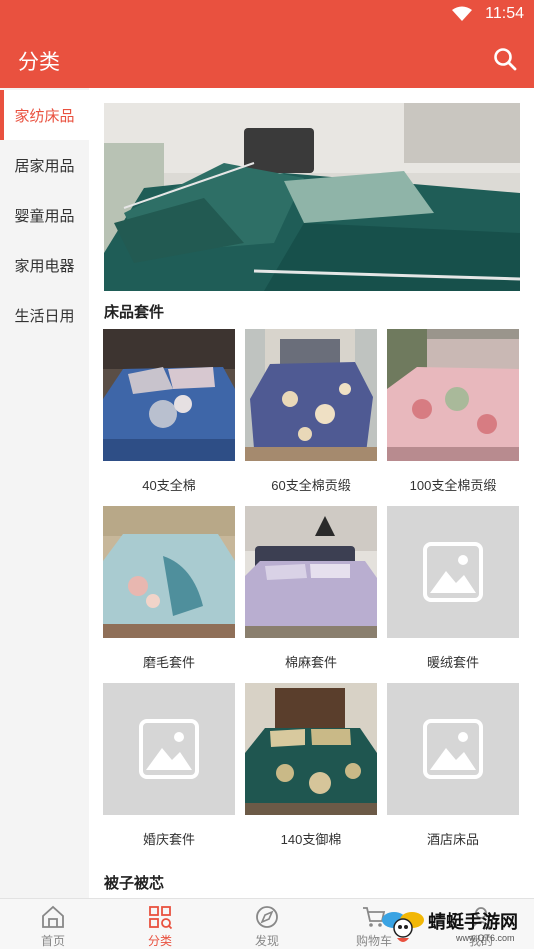 The image size is (534, 949). I want to click on sidebar-item-daily-use: 生活日用, so click(44, 315).